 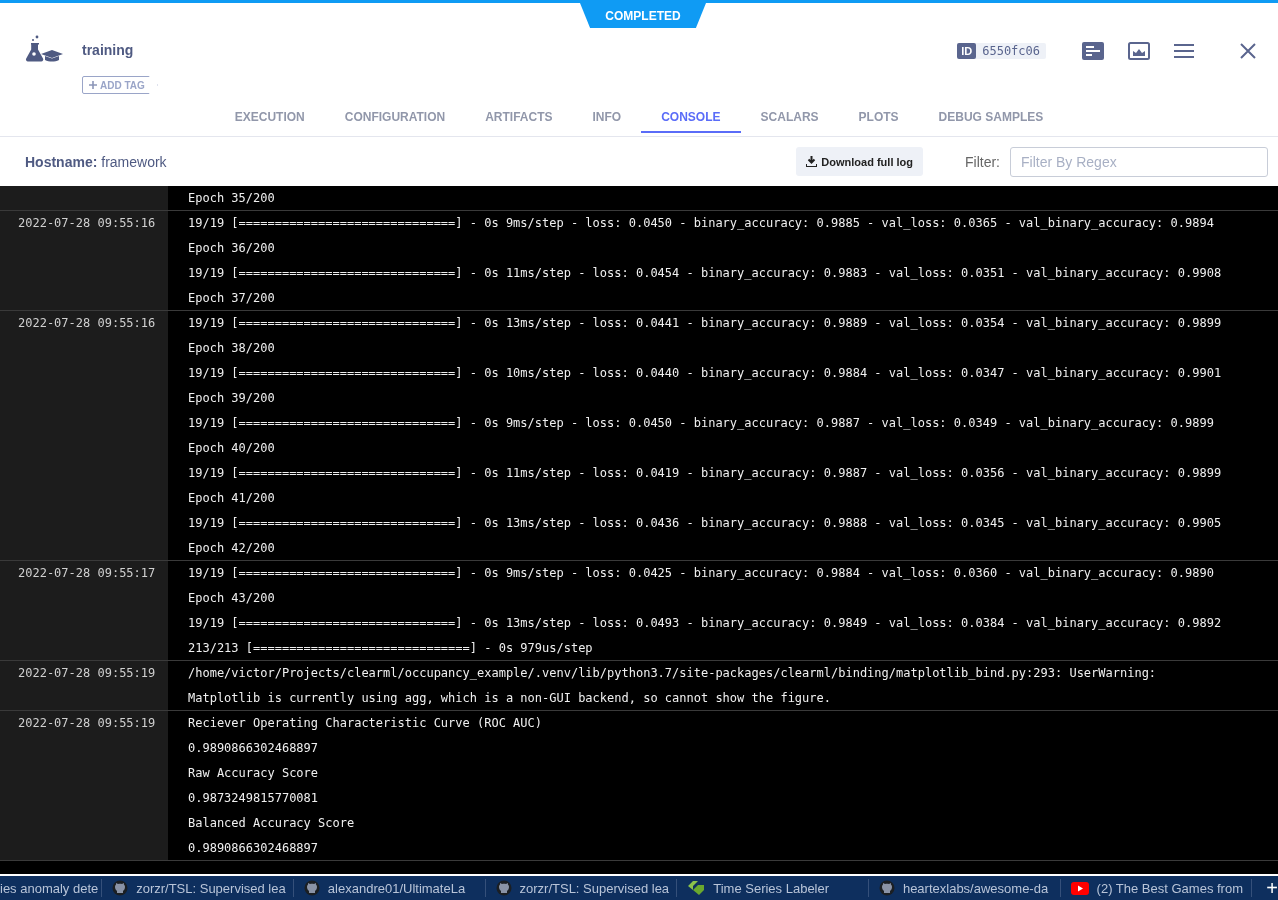 I want to click on log-line: 19/19 [==============================] - 0s 9ms/step - loss: 0.0450 - binary_accuracy: 0.9887 - val_loss: 0.0349 - val_binary_accuracy: 0.9899, so click(x=701, y=423).